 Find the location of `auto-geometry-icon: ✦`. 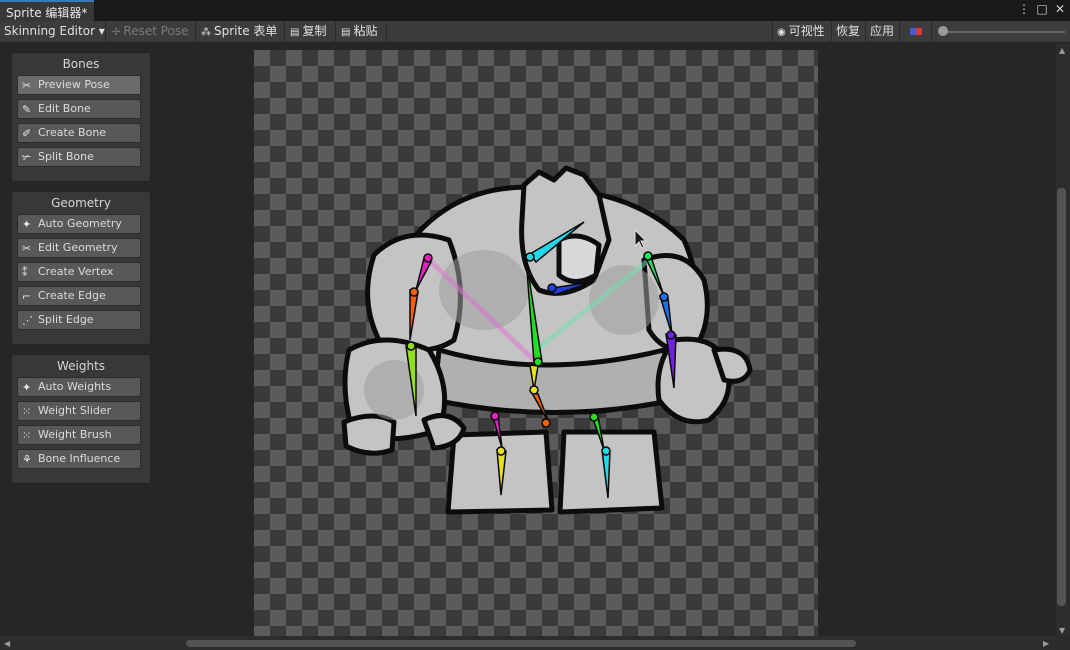

auto-geometry-icon: ✦ is located at coordinates (27, 224).